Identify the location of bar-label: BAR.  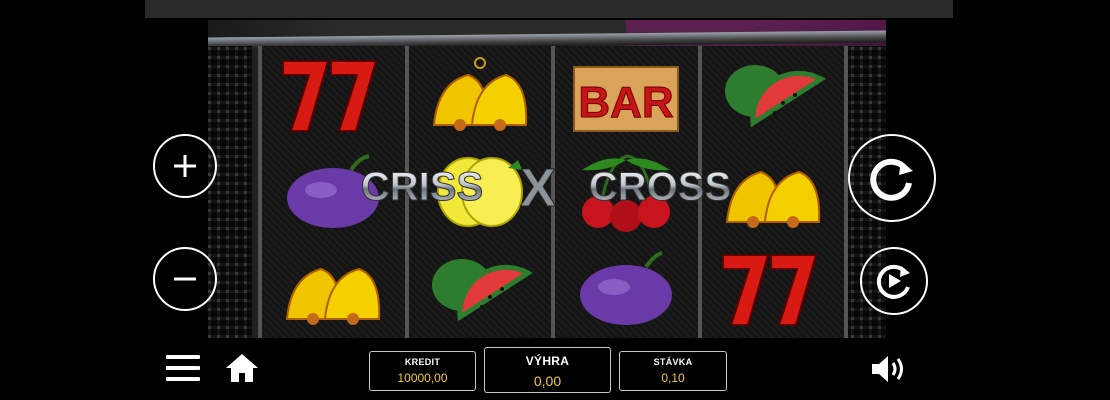
(626, 102).